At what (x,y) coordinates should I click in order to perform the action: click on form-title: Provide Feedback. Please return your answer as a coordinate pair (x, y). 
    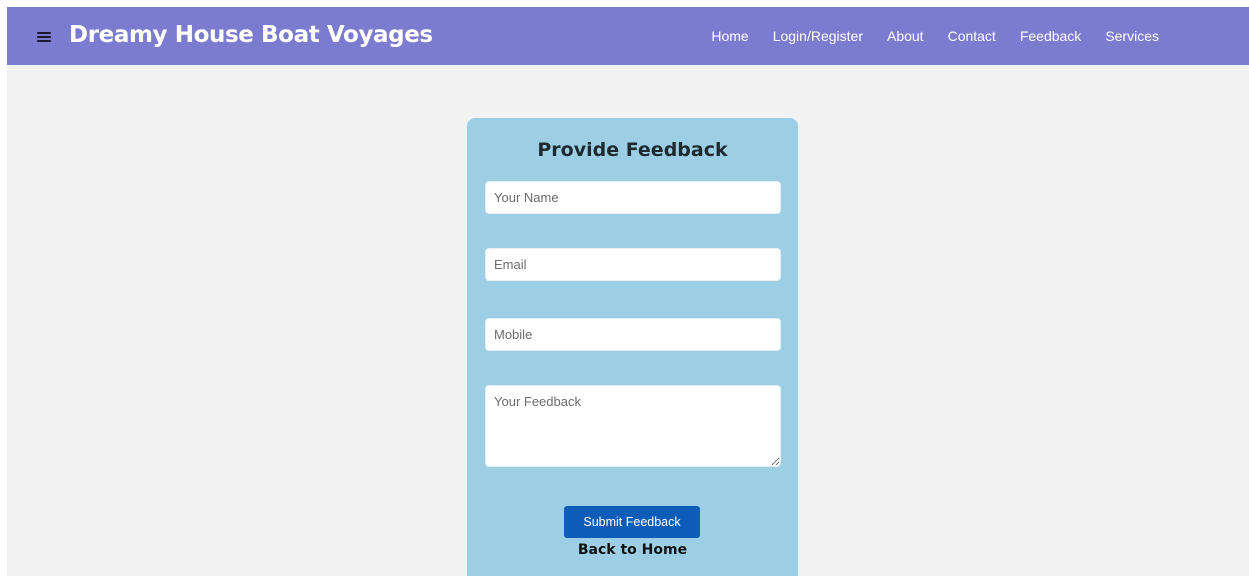
    Looking at the image, I should click on (632, 150).